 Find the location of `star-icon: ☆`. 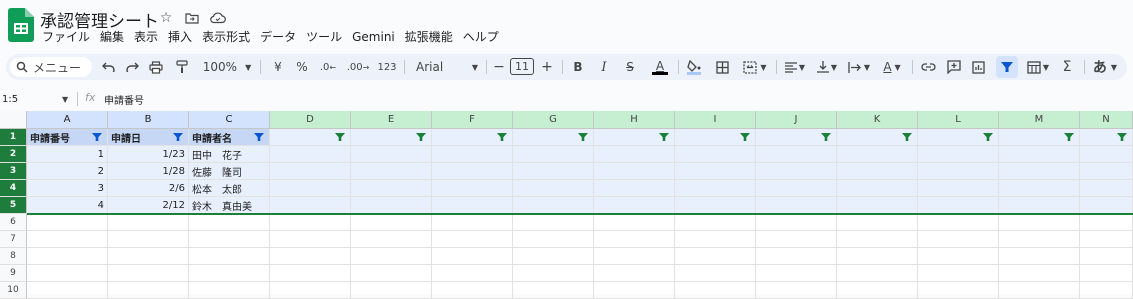

star-icon: ☆ is located at coordinates (166, 18).